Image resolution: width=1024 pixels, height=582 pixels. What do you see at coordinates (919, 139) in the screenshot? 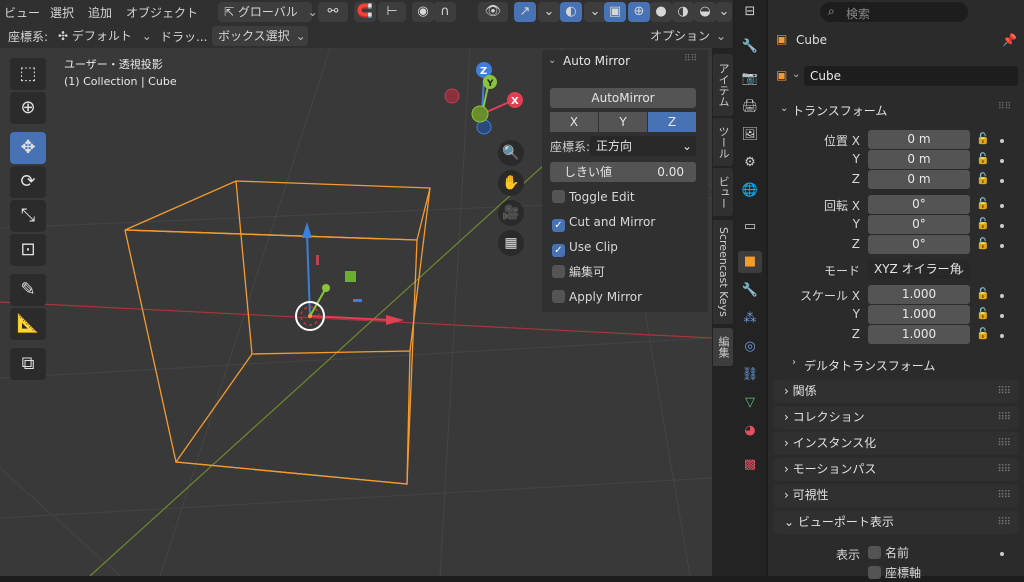
I see `location-x-field: 0 m` at bounding box center [919, 139].